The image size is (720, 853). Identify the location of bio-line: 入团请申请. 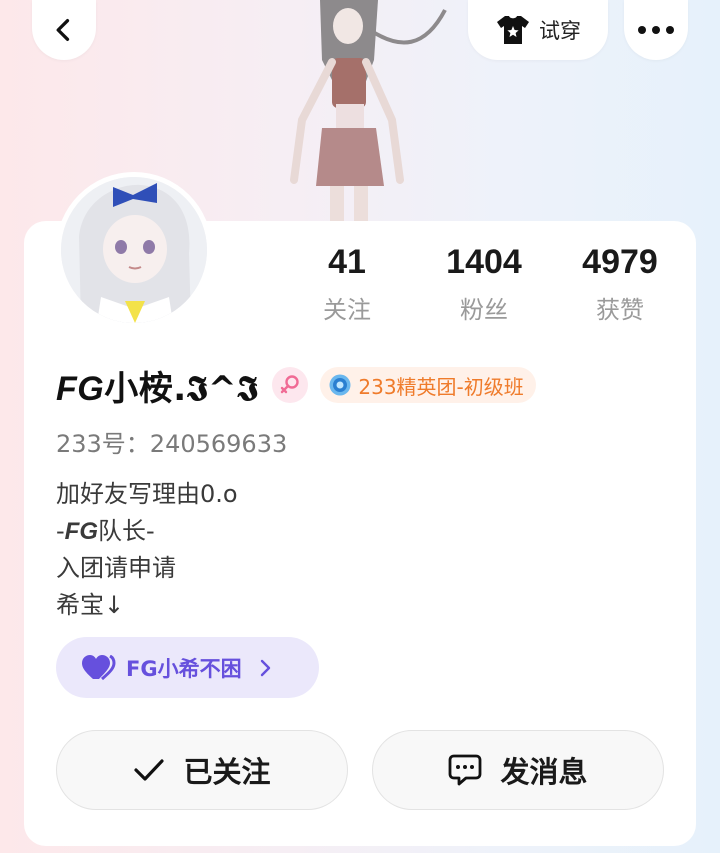
(116, 568).